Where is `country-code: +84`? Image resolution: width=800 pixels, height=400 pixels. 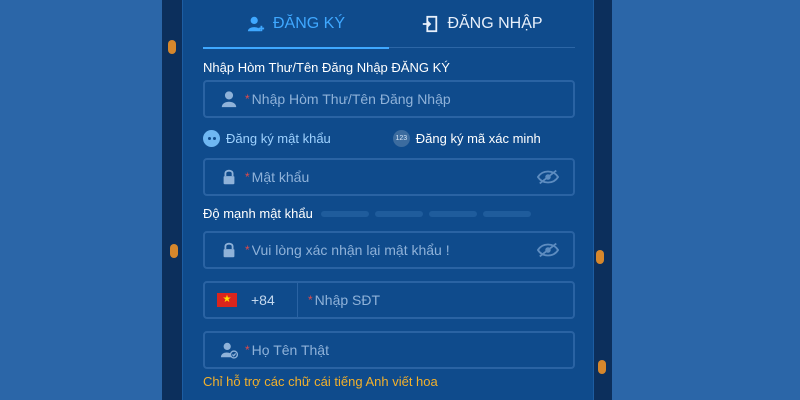 country-code: +84 is located at coordinates (269, 300).